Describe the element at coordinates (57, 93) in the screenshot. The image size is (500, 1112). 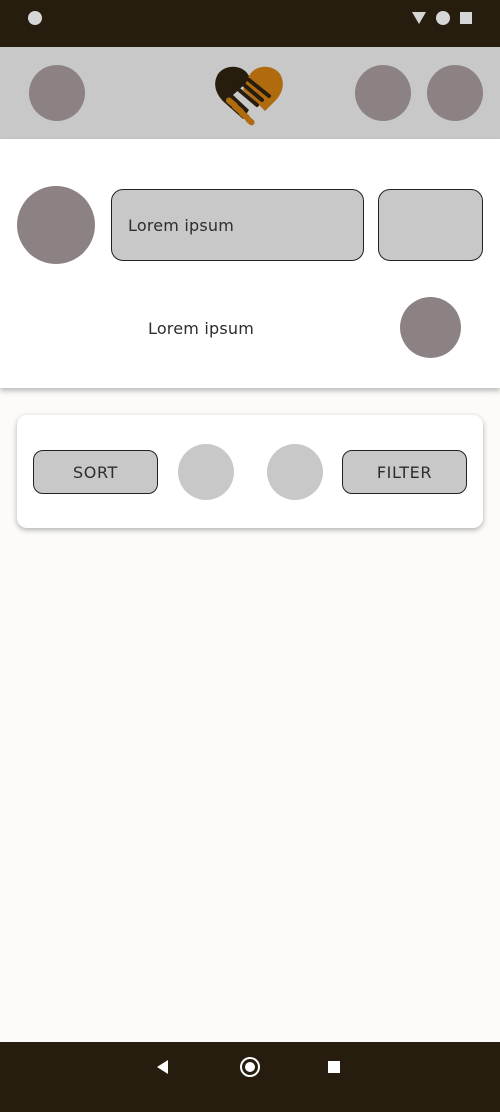
I see `menu-button` at that location.